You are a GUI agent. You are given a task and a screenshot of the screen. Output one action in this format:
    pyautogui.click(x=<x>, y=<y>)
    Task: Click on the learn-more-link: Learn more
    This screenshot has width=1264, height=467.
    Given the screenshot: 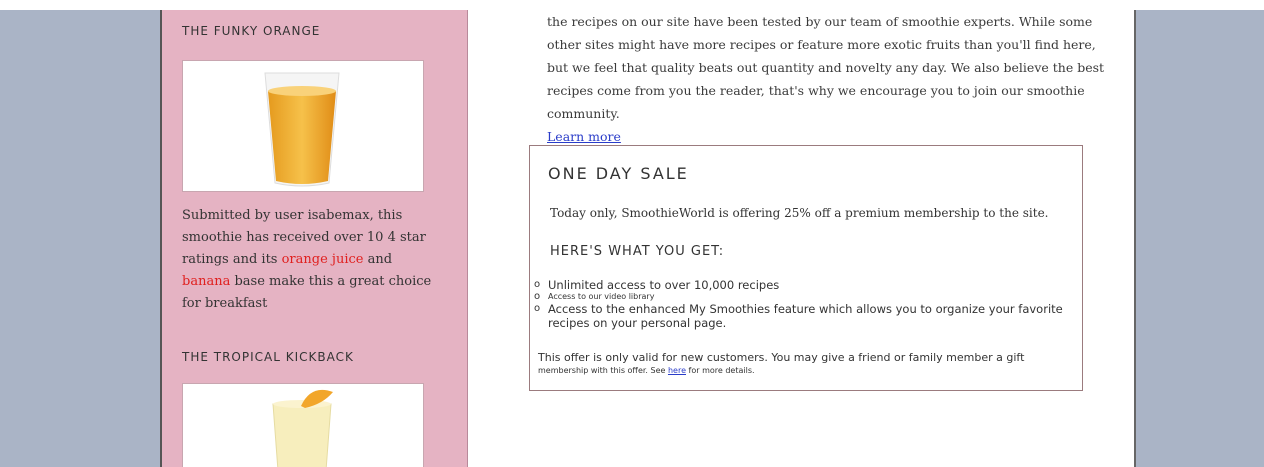 What is the action you would take?
    pyautogui.click(x=584, y=136)
    